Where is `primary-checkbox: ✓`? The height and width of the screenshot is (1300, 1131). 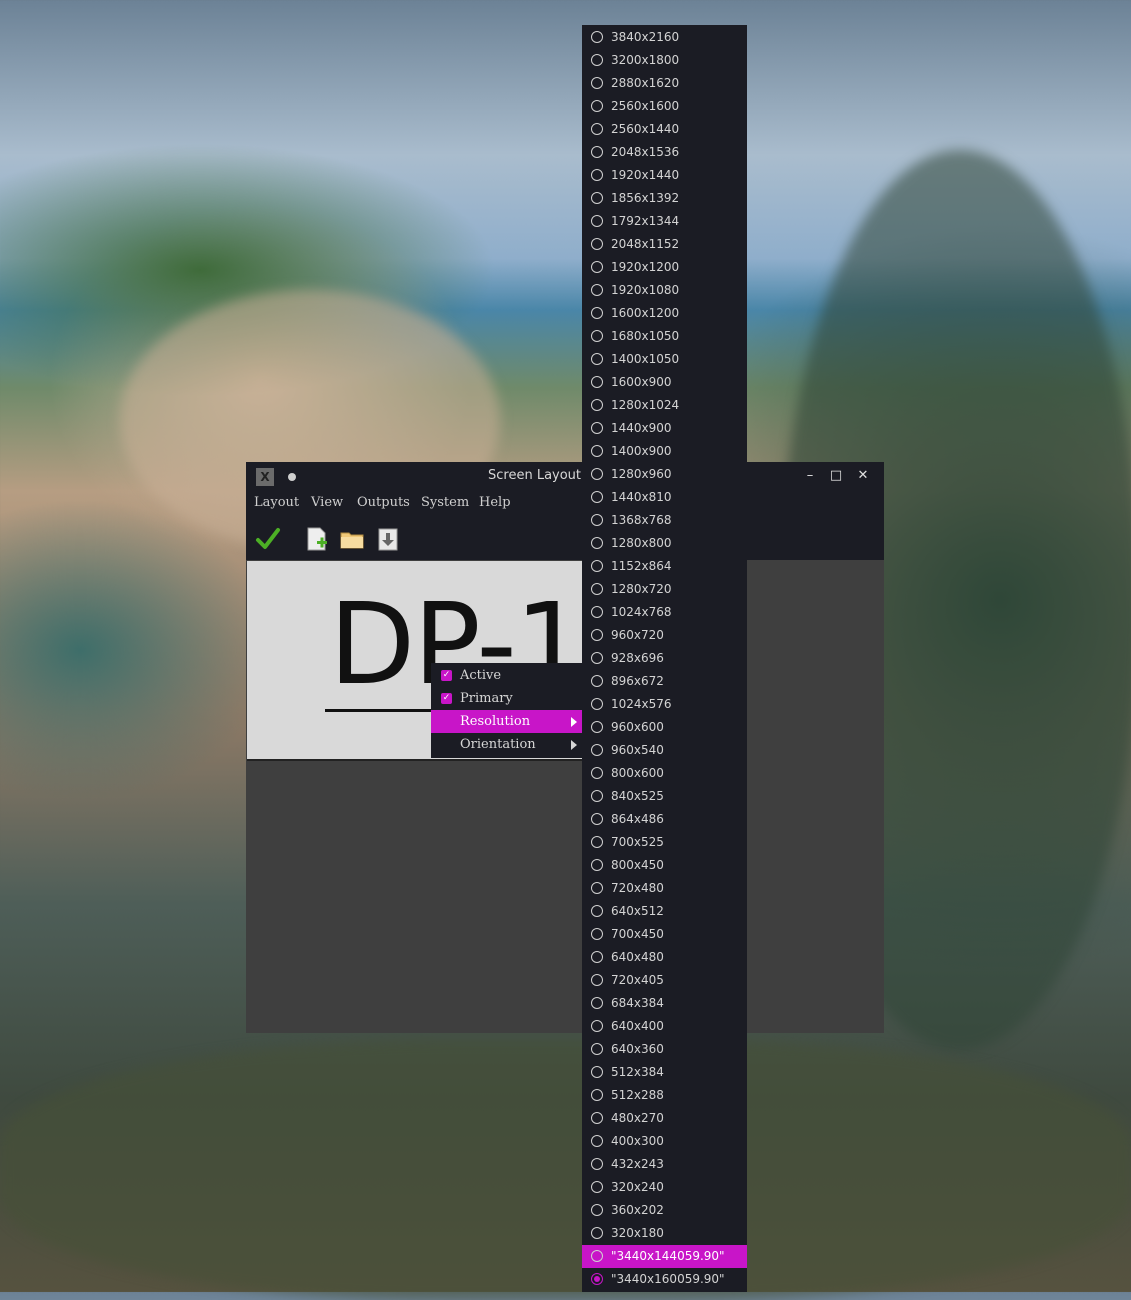
primary-checkbox: ✓ is located at coordinates (446, 698).